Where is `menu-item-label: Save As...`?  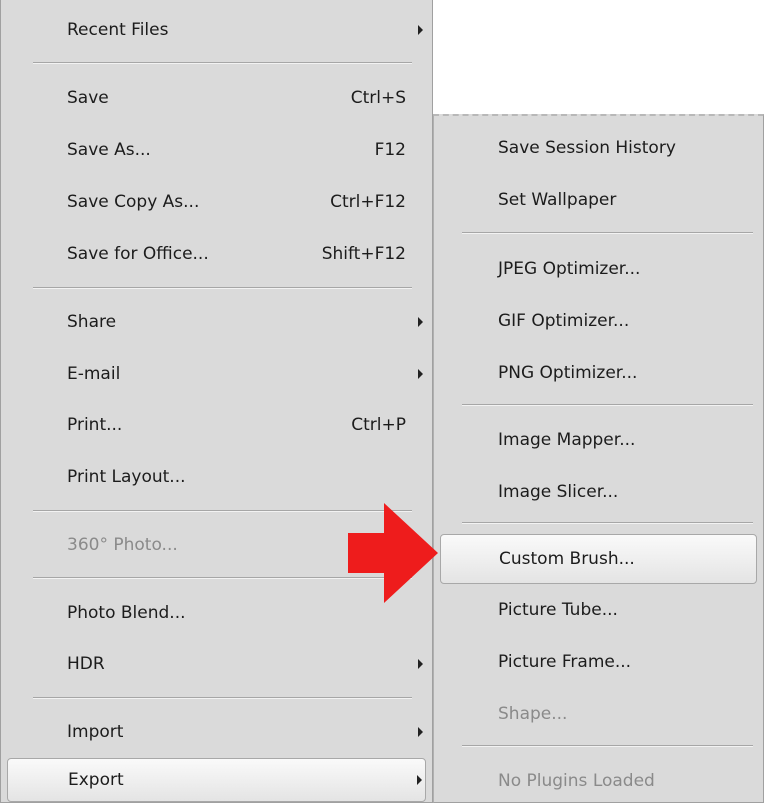
menu-item-label: Save As... is located at coordinates (109, 150).